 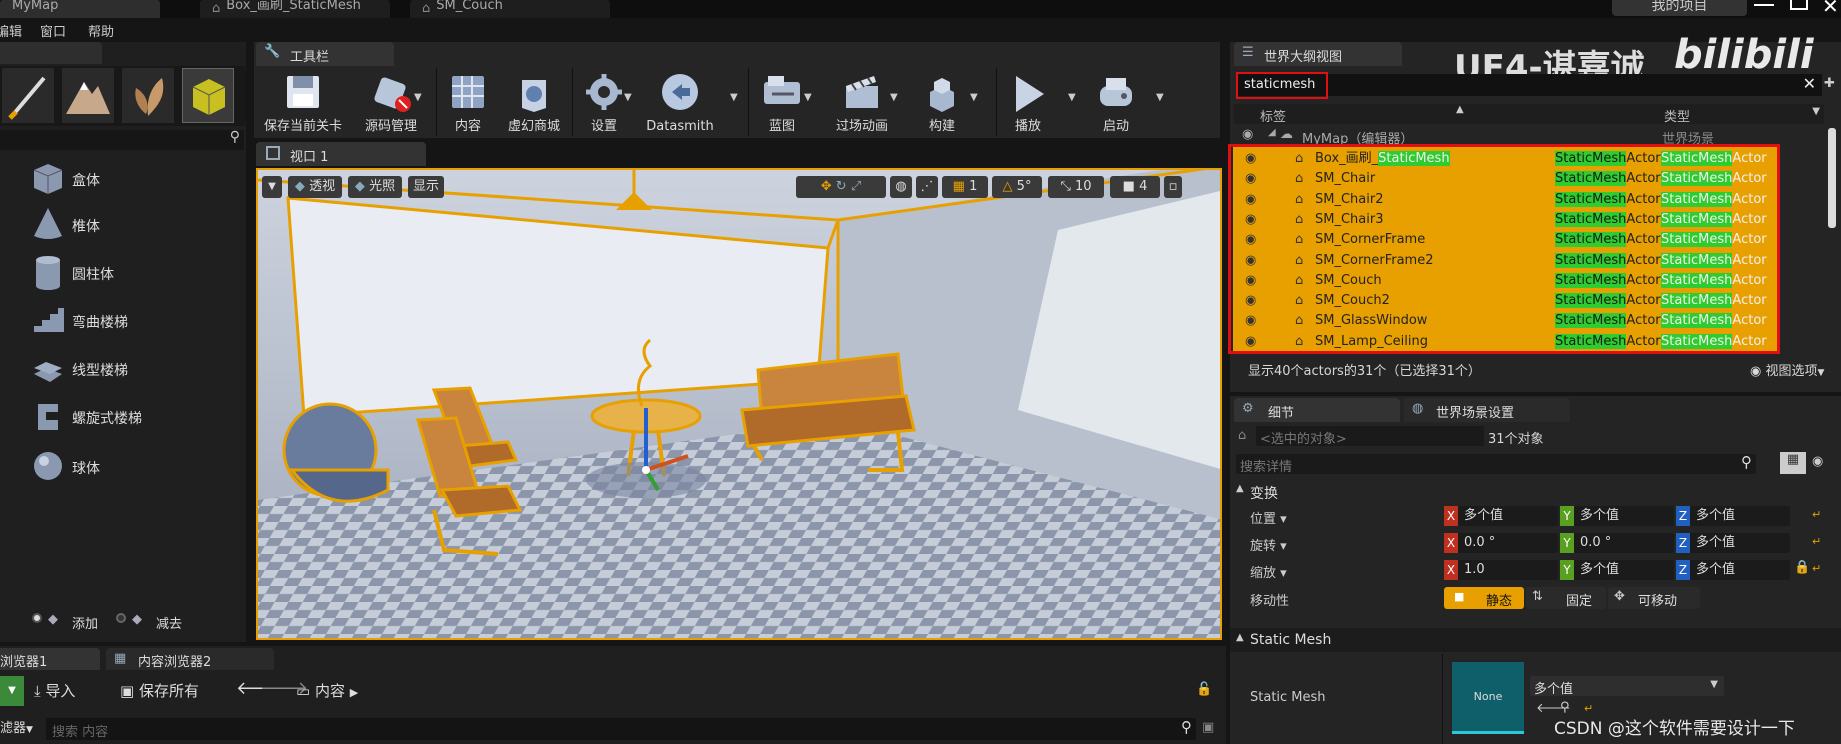 What do you see at coordinates (1135, 187) in the screenshot?
I see `camera-speed-button: ■ 4` at bounding box center [1135, 187].